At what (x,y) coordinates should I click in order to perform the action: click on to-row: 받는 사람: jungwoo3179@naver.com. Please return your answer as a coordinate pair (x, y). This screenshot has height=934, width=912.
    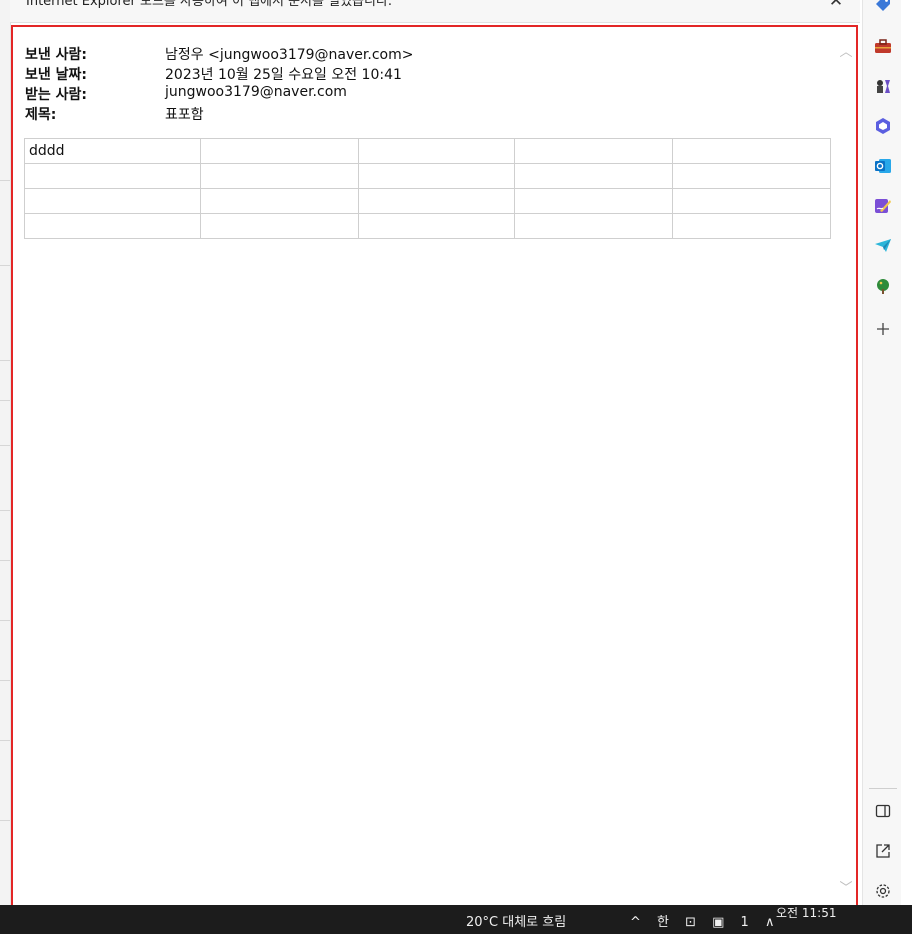
    Looking at the image, I should click on (275, 94).